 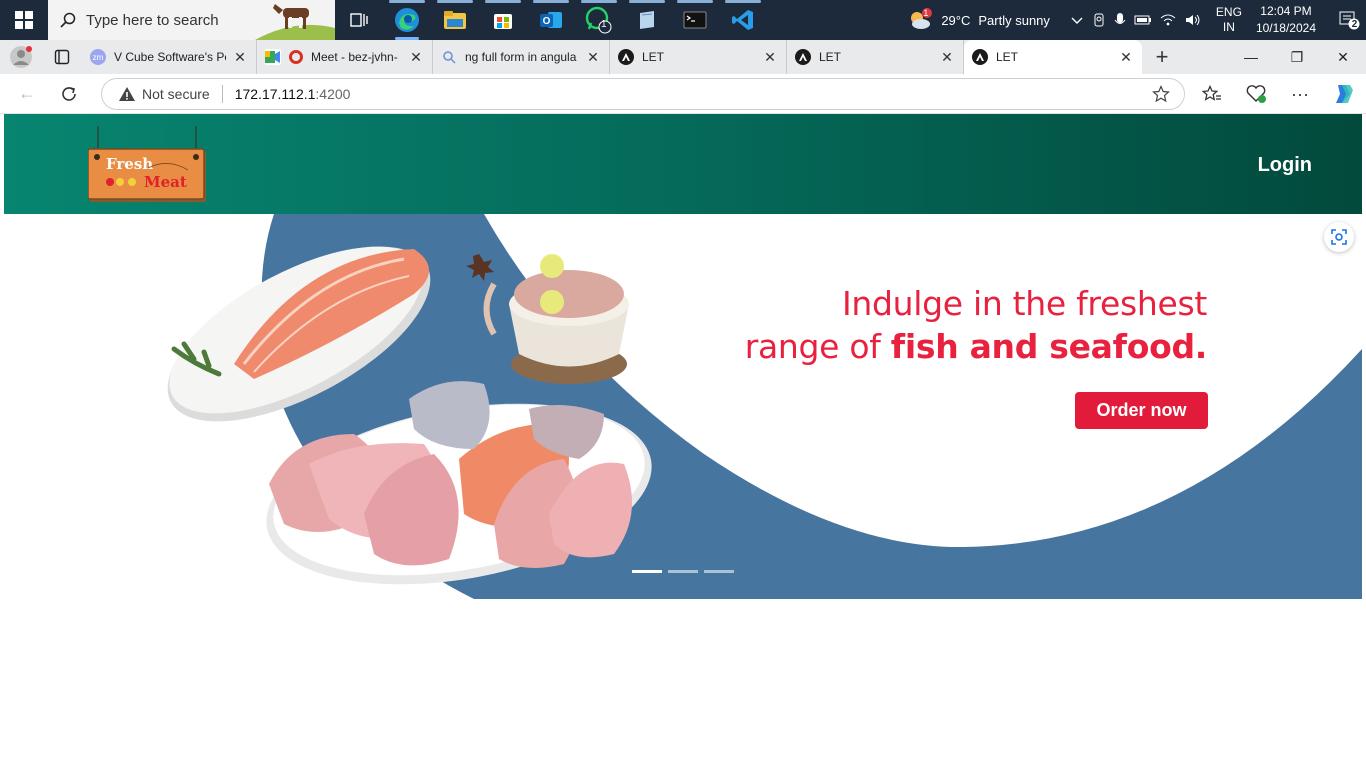 I want to click on restore-button: ❐, so click(x=1297, y=57).